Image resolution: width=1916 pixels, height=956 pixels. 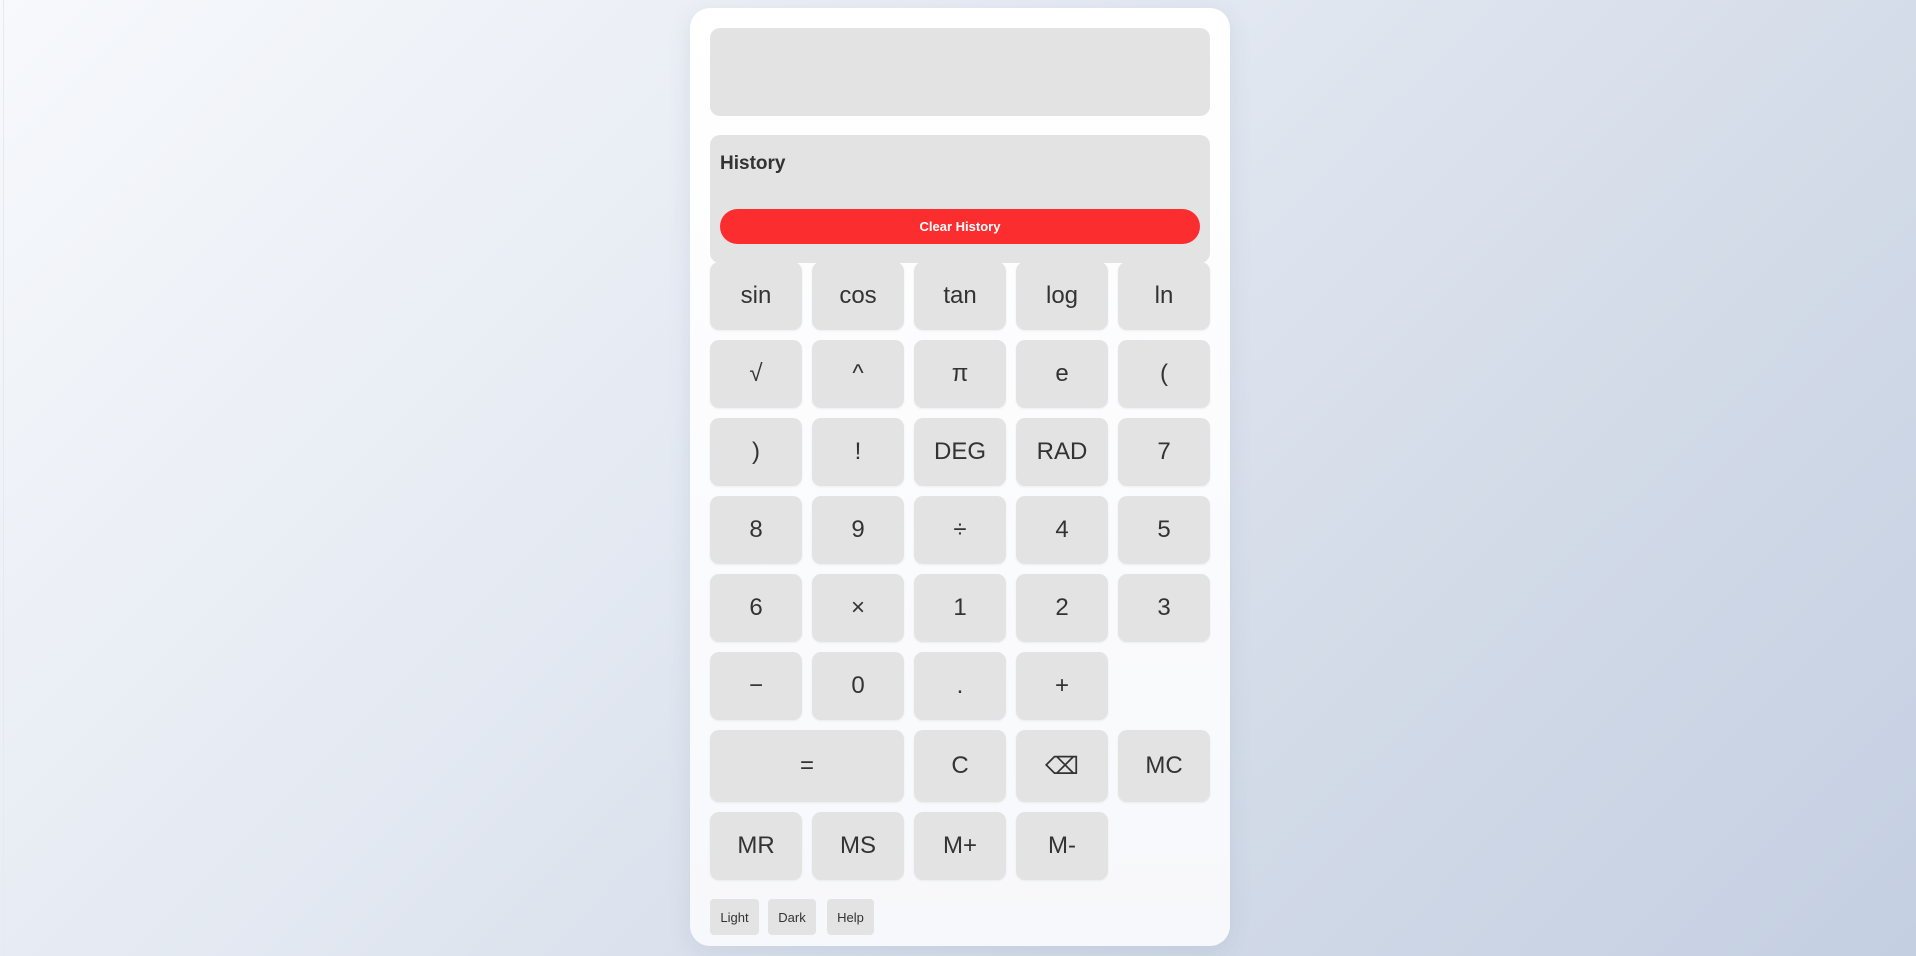 I want to click on digit-9-button: 9, so click(x=858, y=530).